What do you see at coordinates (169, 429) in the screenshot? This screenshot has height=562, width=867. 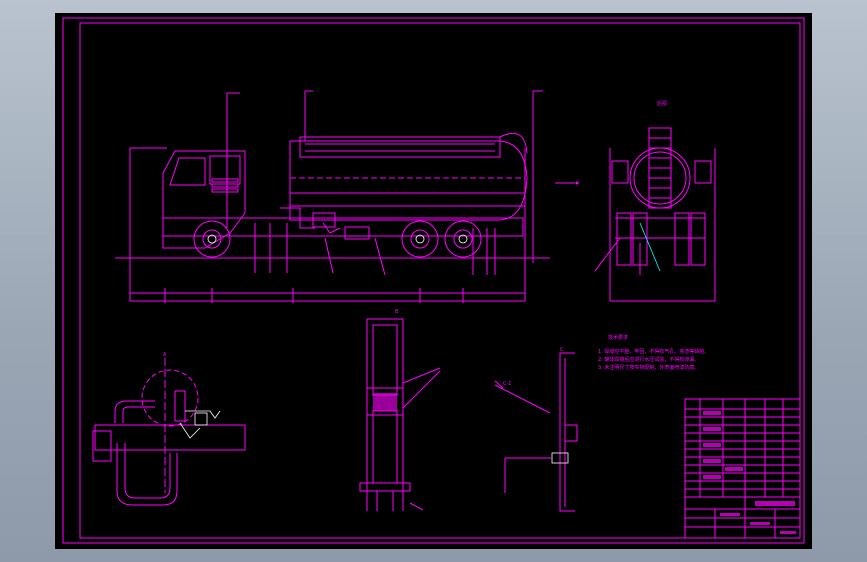 I see `detail-a-piping: A` at bounding box center [169, 429].